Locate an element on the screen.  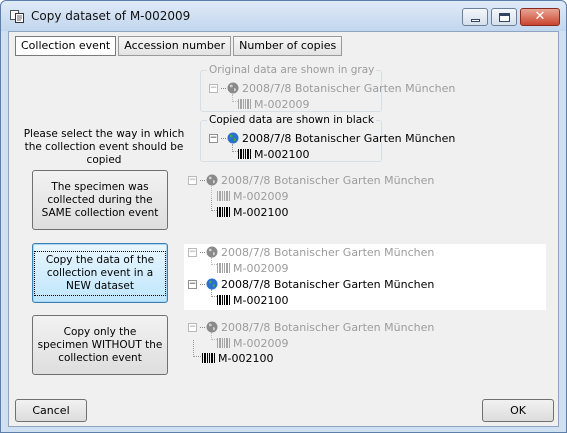
without-event-preview-original: M-002009 is located at coordinates (252, 343).